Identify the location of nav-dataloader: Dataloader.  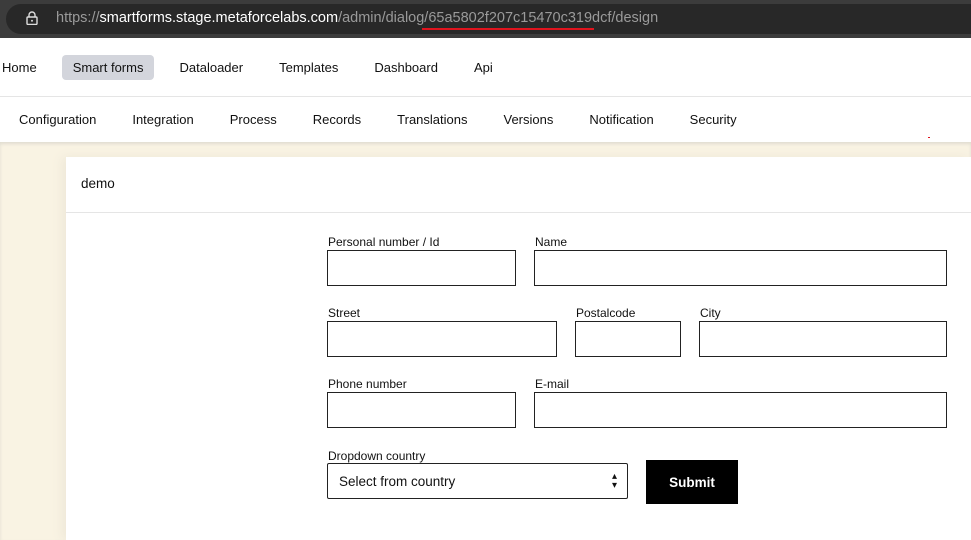
(211, 67).